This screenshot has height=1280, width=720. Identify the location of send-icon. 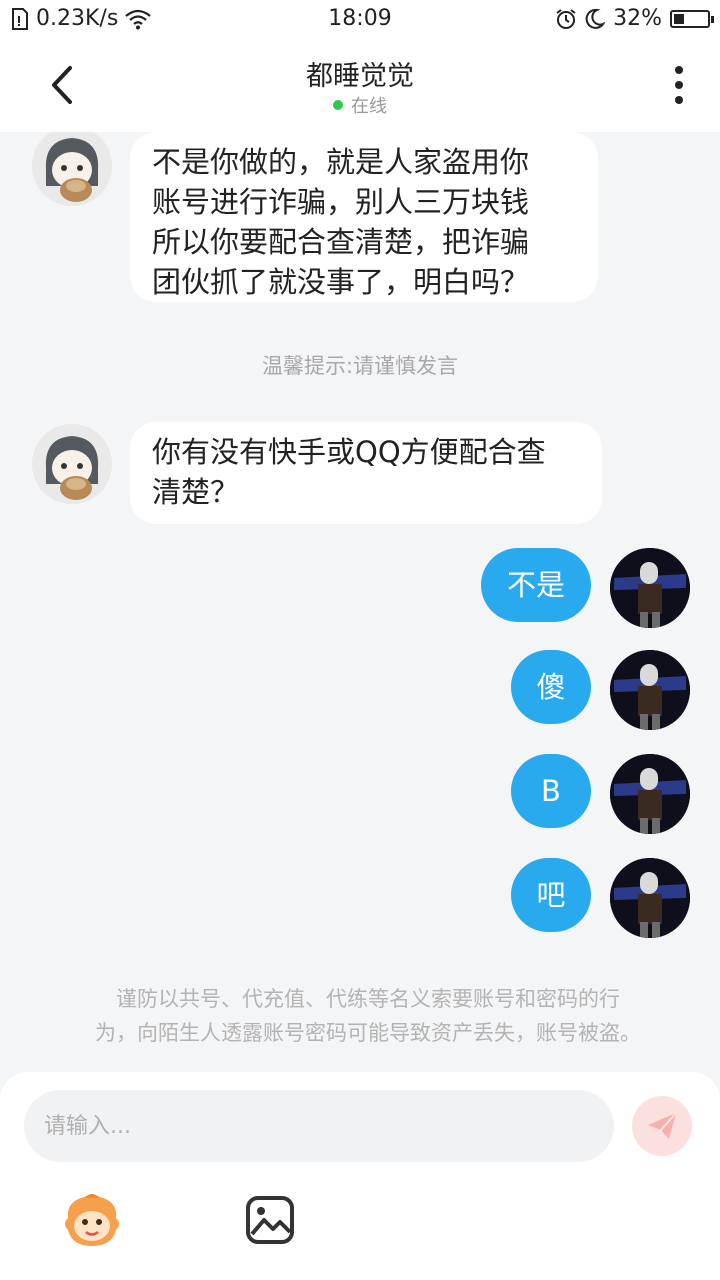
(662, 1125).